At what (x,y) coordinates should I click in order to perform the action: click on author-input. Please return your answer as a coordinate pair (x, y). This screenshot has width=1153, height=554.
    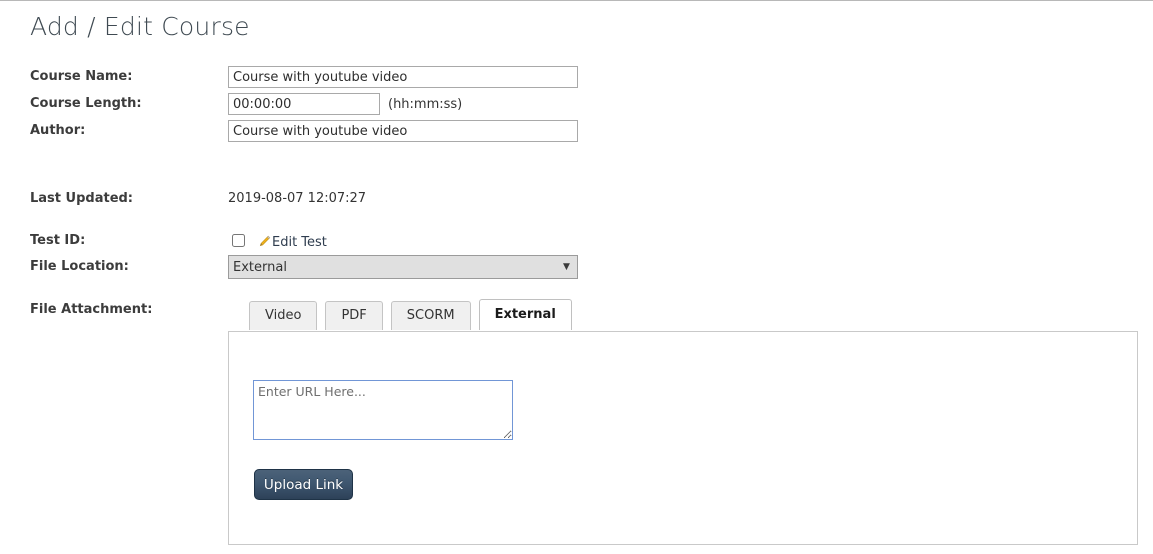
    Looking at the image, I should click on (403, 131).